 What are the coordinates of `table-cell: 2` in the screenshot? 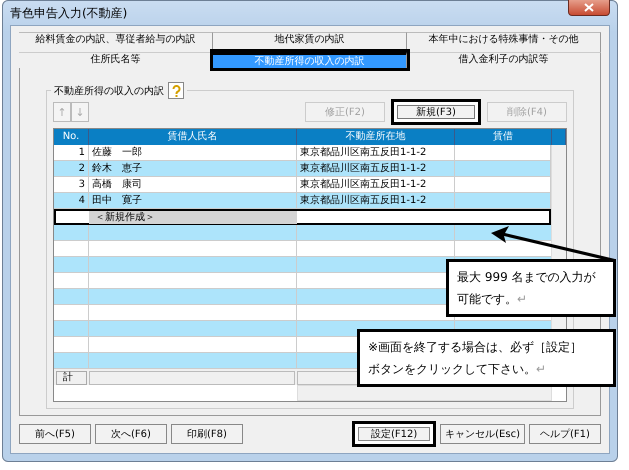 It's located at (71, 169).